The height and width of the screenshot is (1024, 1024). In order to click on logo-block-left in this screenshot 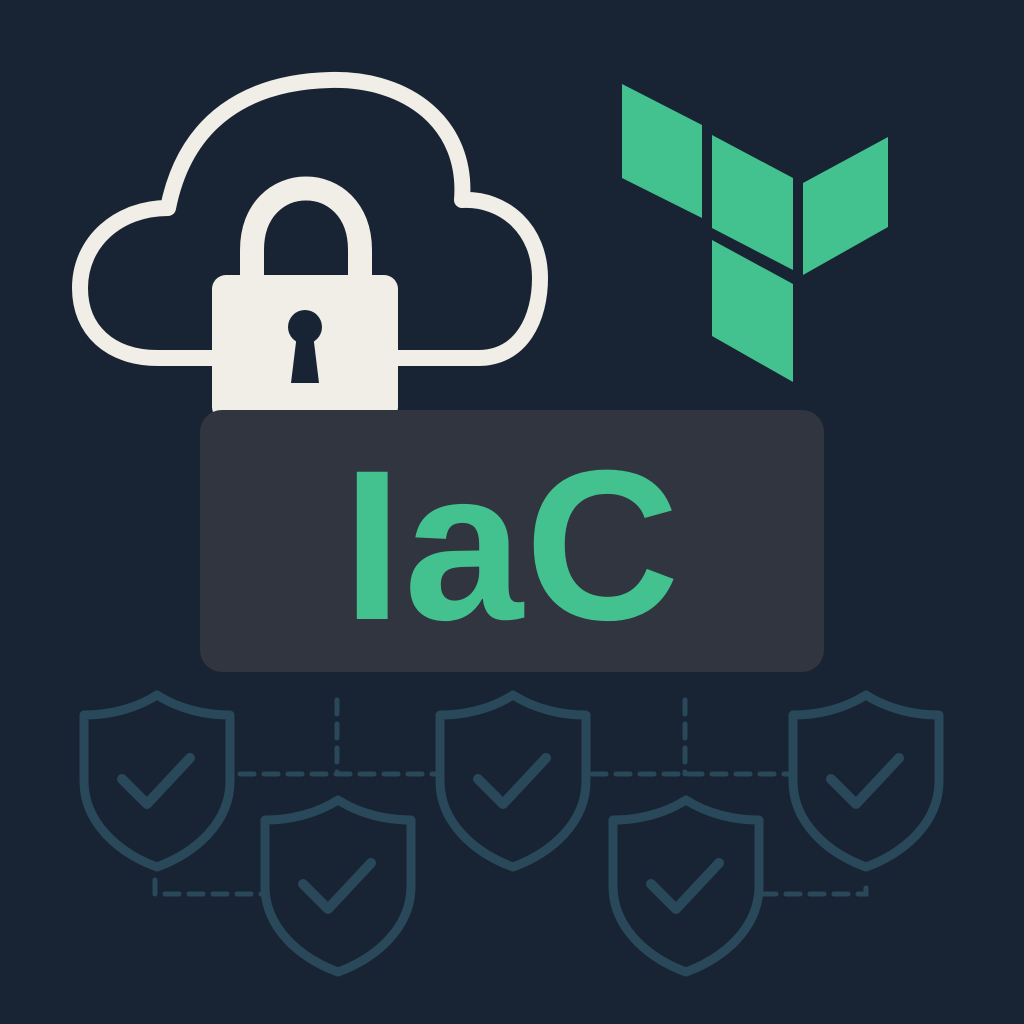, I will do `click(662, 151)`.